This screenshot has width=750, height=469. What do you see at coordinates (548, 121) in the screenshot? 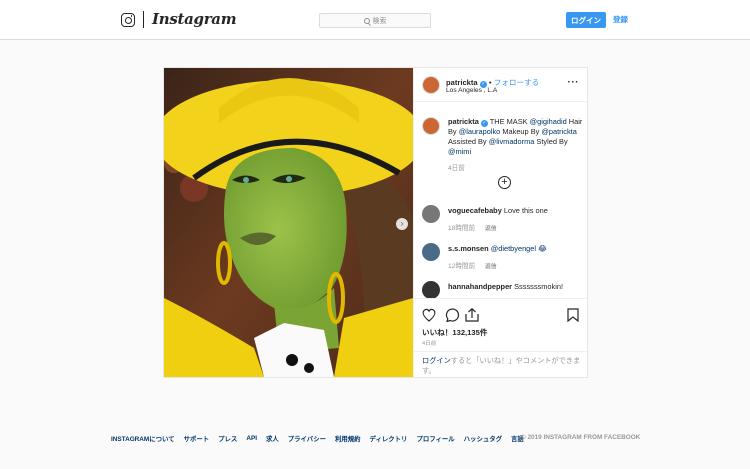
I see `caption-mention: @gigihadid` at bounding box center [548, 121].